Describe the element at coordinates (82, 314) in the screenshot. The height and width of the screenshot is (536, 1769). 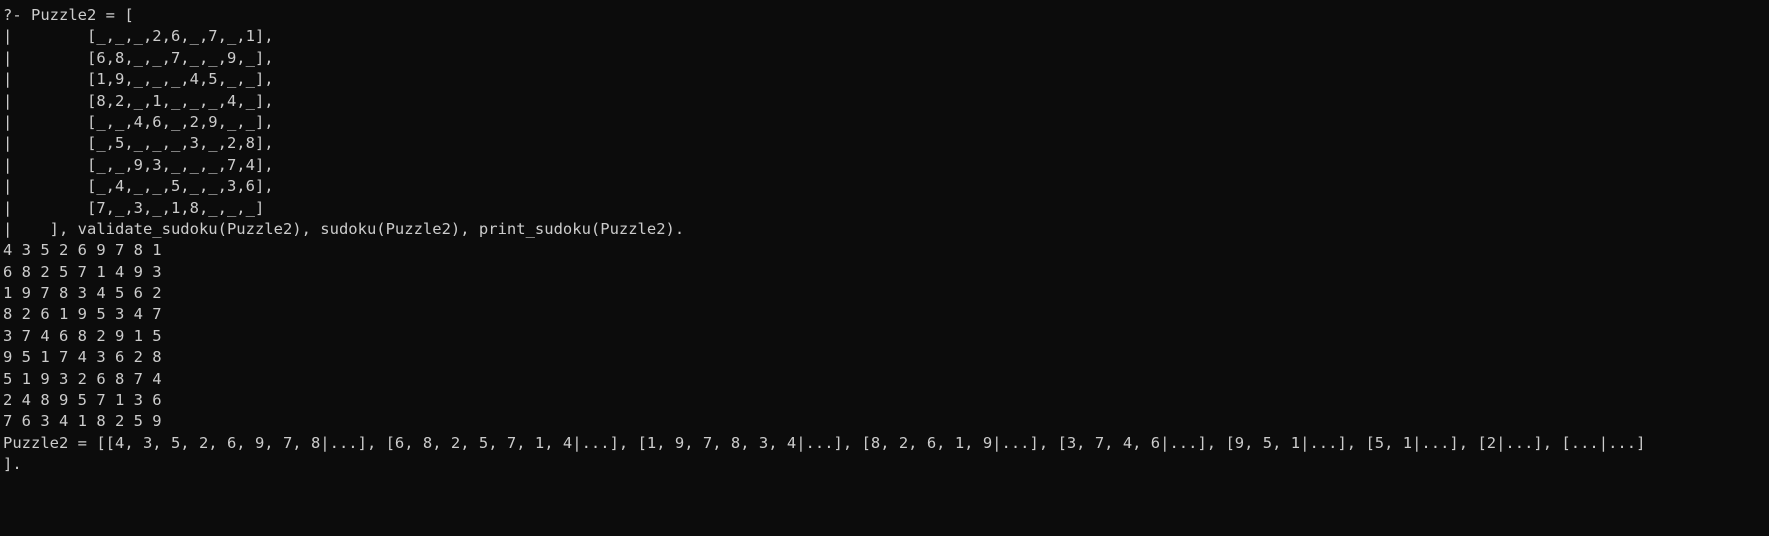
I see `solution-row-4: 8 2 6 1 9 5 3 4 7` at that location.